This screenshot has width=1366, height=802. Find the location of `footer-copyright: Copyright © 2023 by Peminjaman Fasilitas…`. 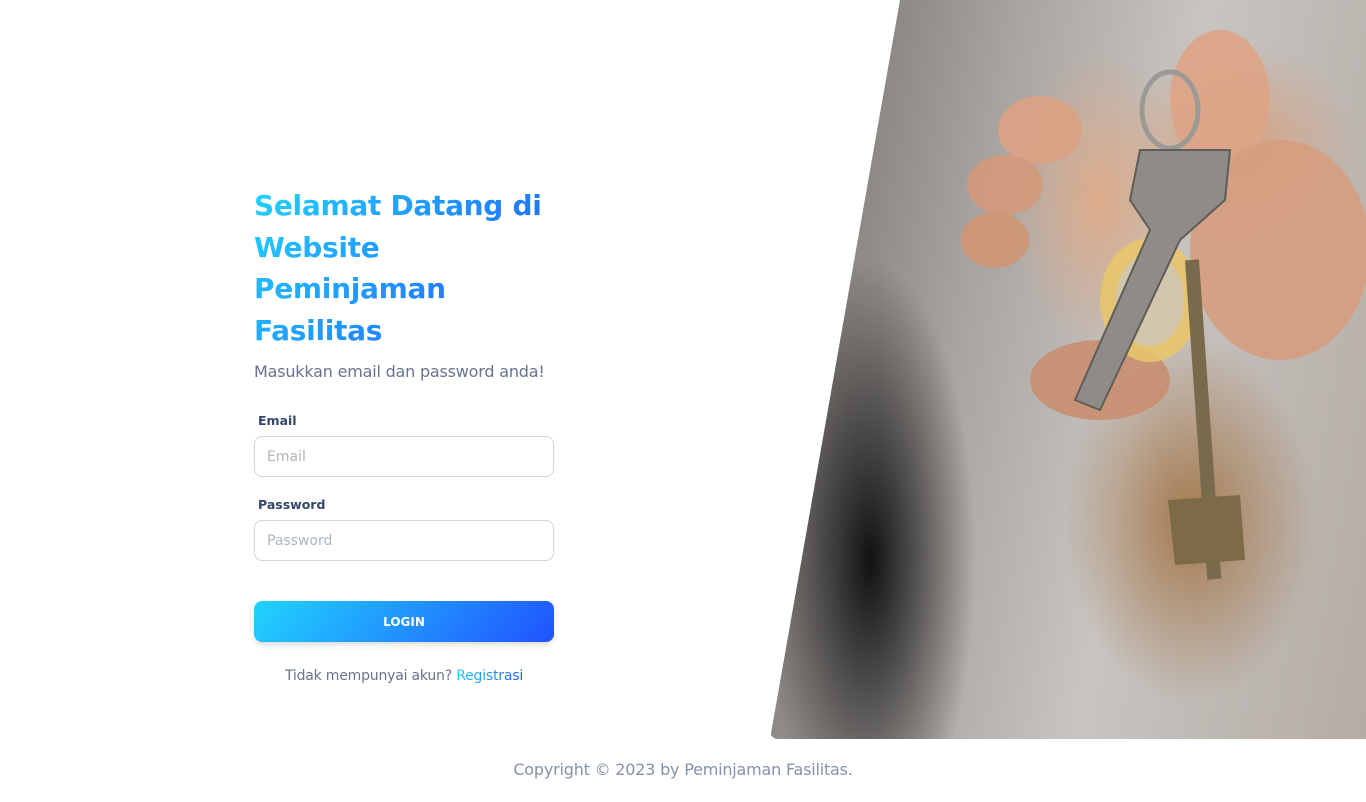

footer-copyright: Copyright © 2023 by Peminjaman Fasilitas… is located at coordinates (683, 769).